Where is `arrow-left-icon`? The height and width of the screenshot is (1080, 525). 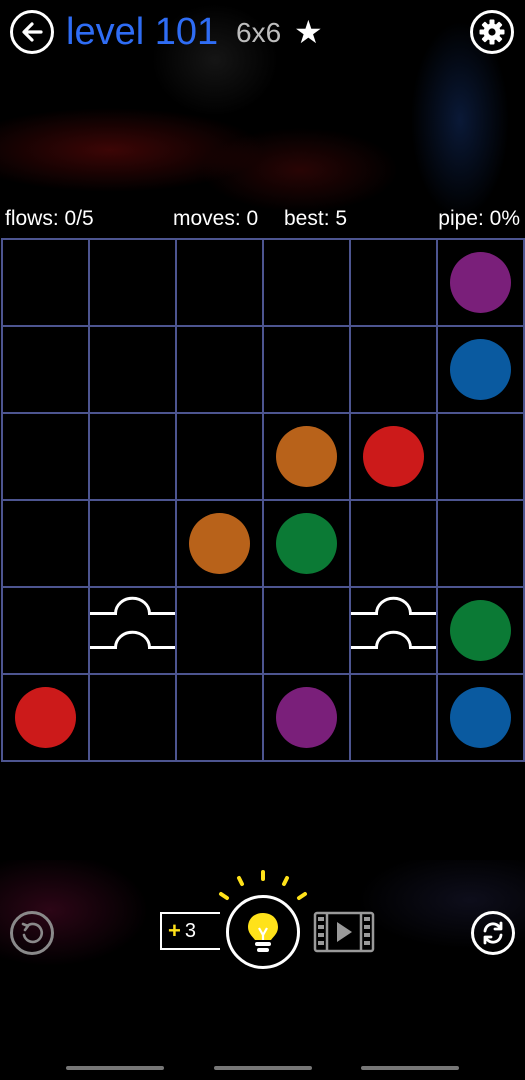
arrow-left-icon is located at coordinates (32, 32).